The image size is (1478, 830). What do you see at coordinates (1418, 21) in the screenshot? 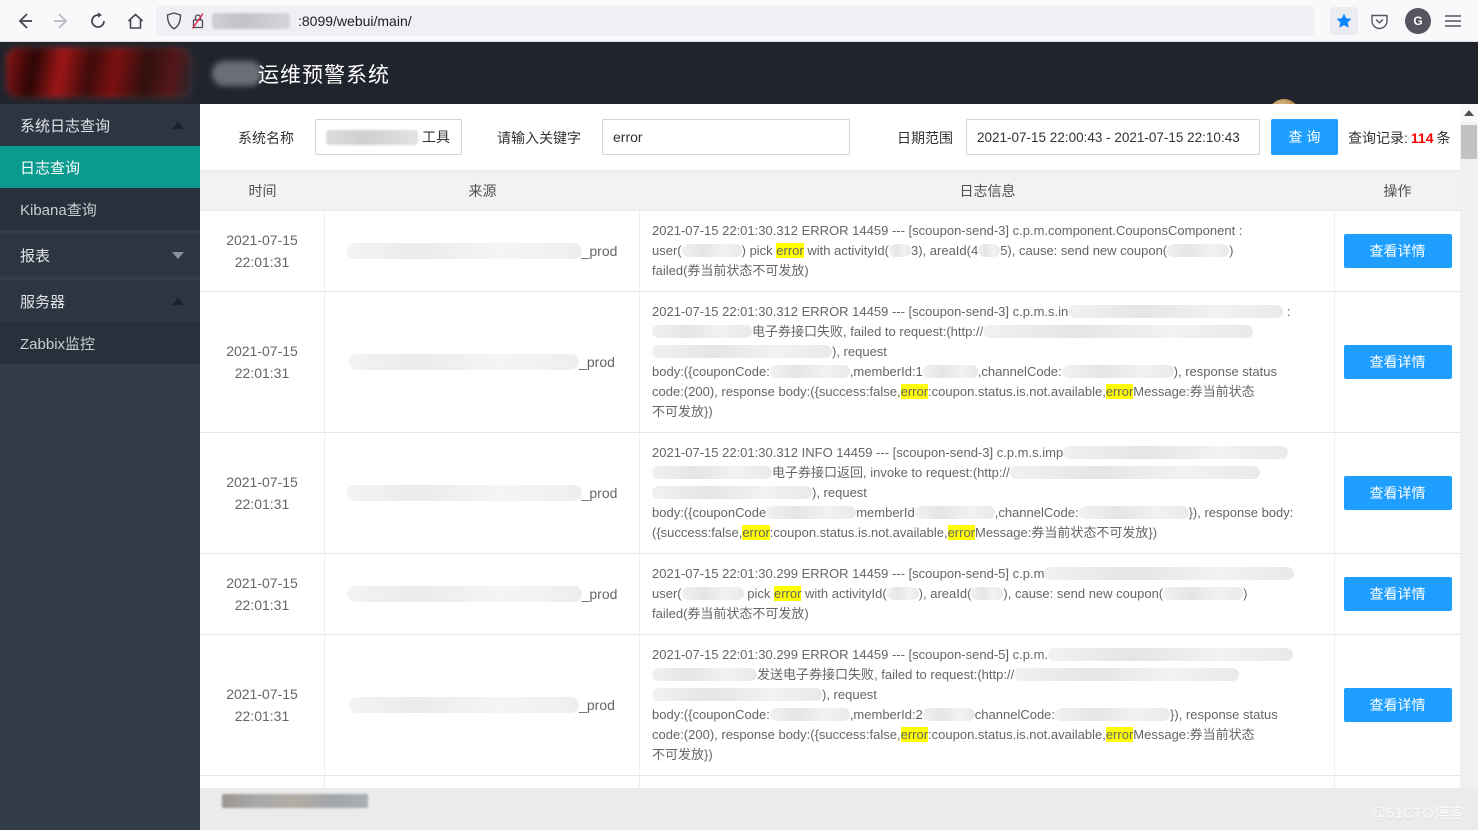
I see `browser-account-avatar: G` at bounding box center [1418, 21].